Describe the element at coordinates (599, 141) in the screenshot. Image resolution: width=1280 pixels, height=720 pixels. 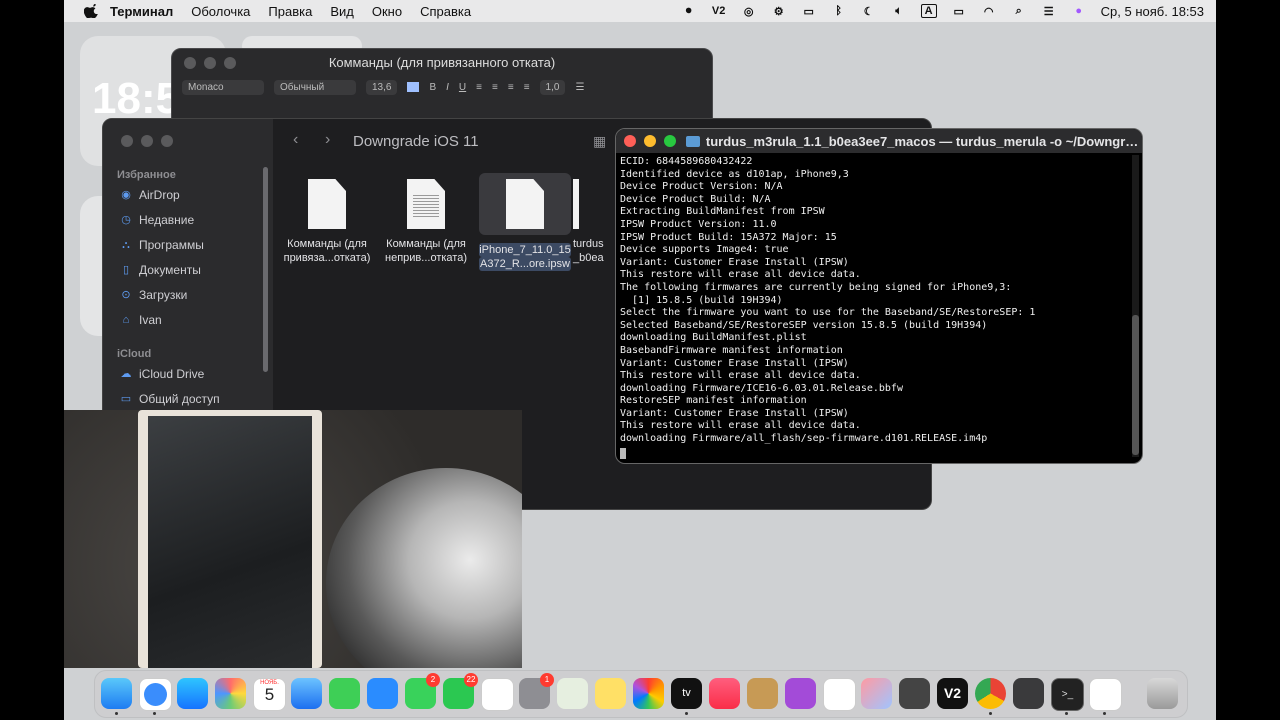
I see `view-grid-icon: ▦` at that location.